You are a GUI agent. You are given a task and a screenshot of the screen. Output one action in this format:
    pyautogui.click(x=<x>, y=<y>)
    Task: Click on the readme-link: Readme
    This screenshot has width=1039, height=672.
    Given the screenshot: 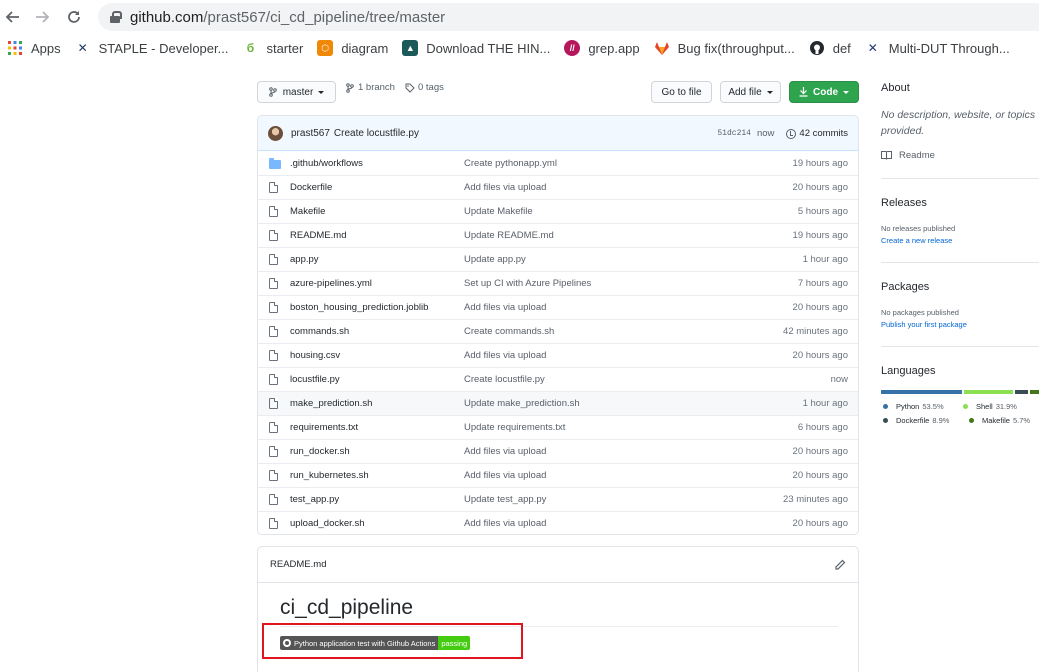 What is the action you would take?
    pyautogui.click(x=908, y=155)
    